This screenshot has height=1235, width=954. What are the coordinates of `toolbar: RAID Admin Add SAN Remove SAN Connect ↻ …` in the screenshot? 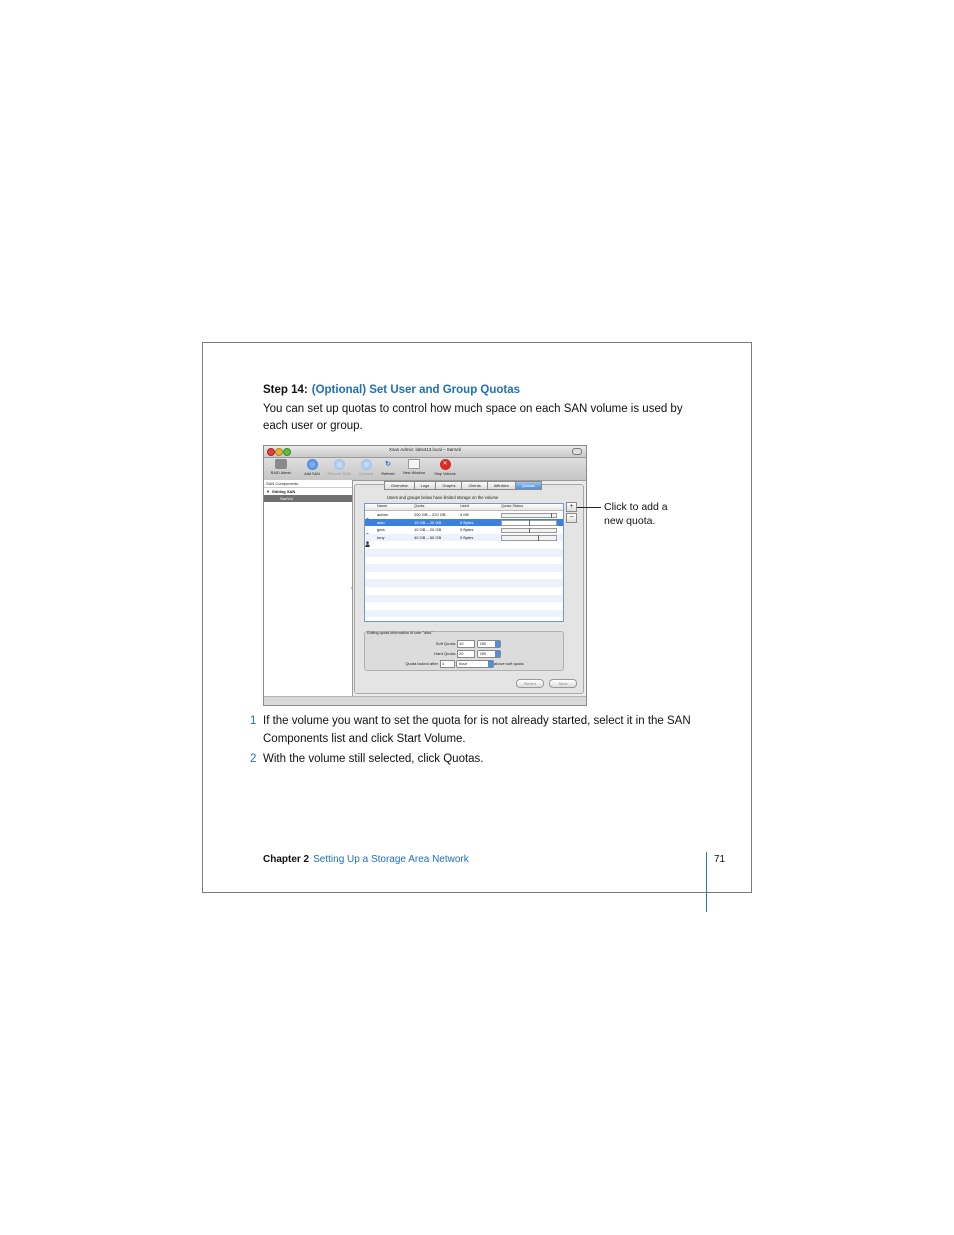 It's located at (425, 469).